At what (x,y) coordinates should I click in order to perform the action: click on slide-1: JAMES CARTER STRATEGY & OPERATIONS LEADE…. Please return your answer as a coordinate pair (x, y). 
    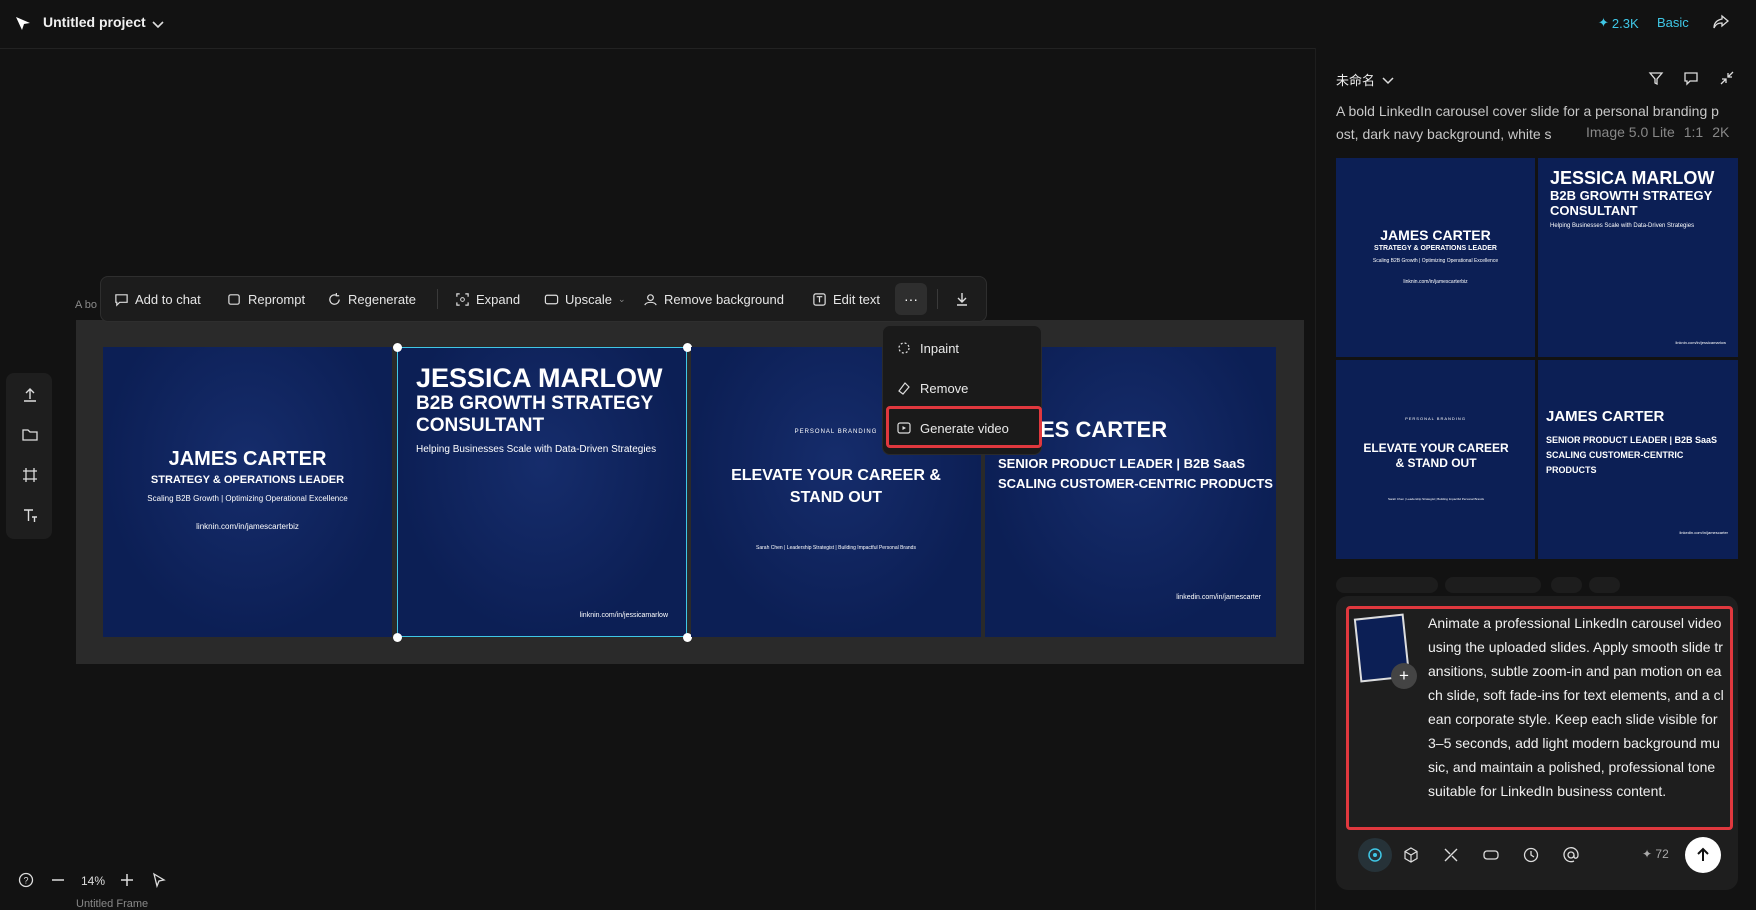
    Looking at the image, I should click on (247, 492).